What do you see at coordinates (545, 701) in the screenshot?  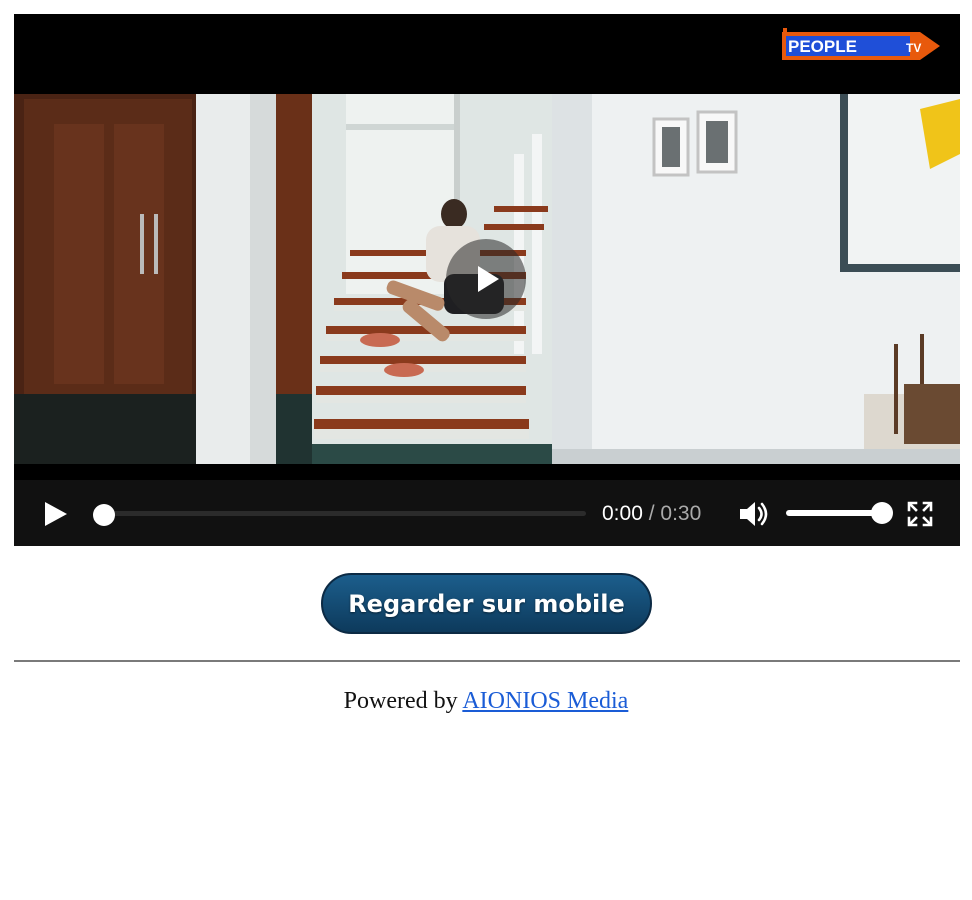 I see `aionios-media-link: AIONIOS Media` at bounding box center [545, 701].